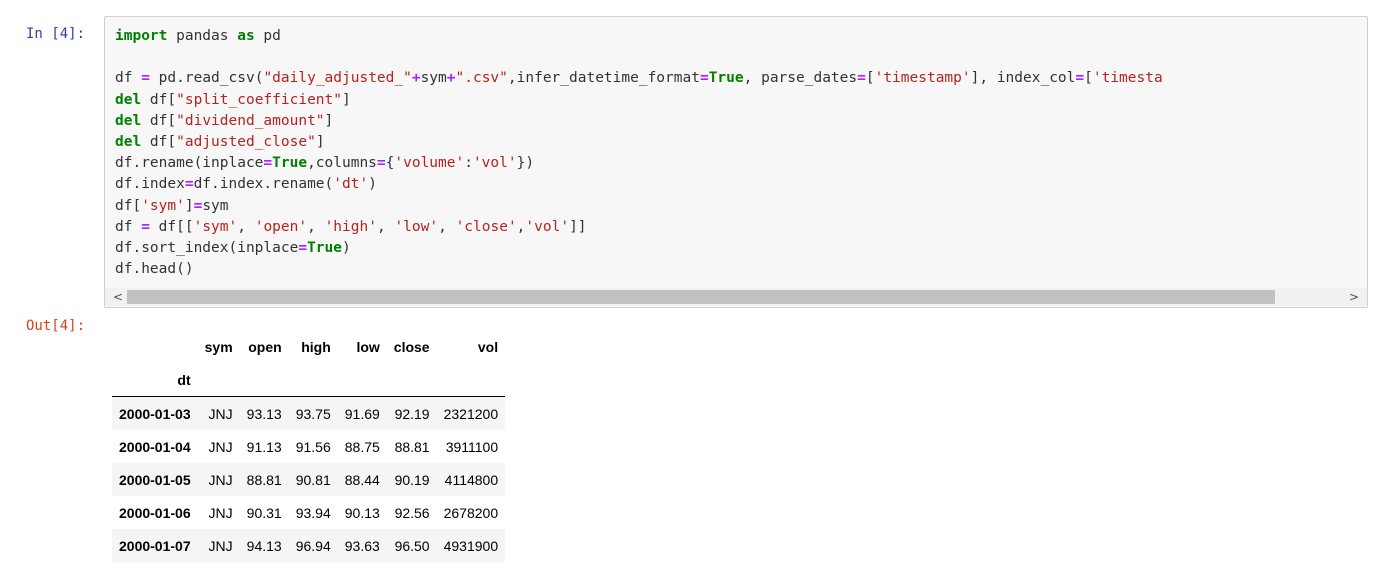 This screenshot has height=570, width=1380. Describe the element at coordinates (1023, 78) in the screenshot. I see `code-token: ], index_col` at that location.